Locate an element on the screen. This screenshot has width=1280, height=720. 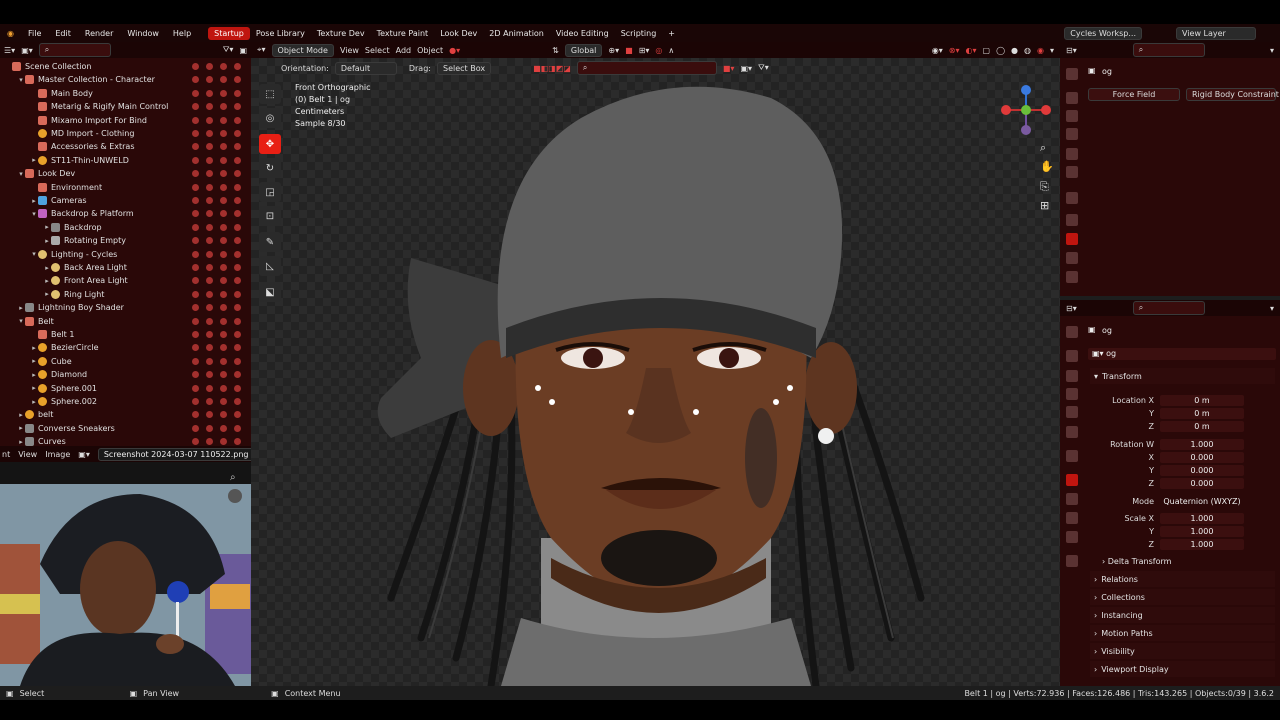
tab-scripting: Scripting is located at coordinates (639, 33).